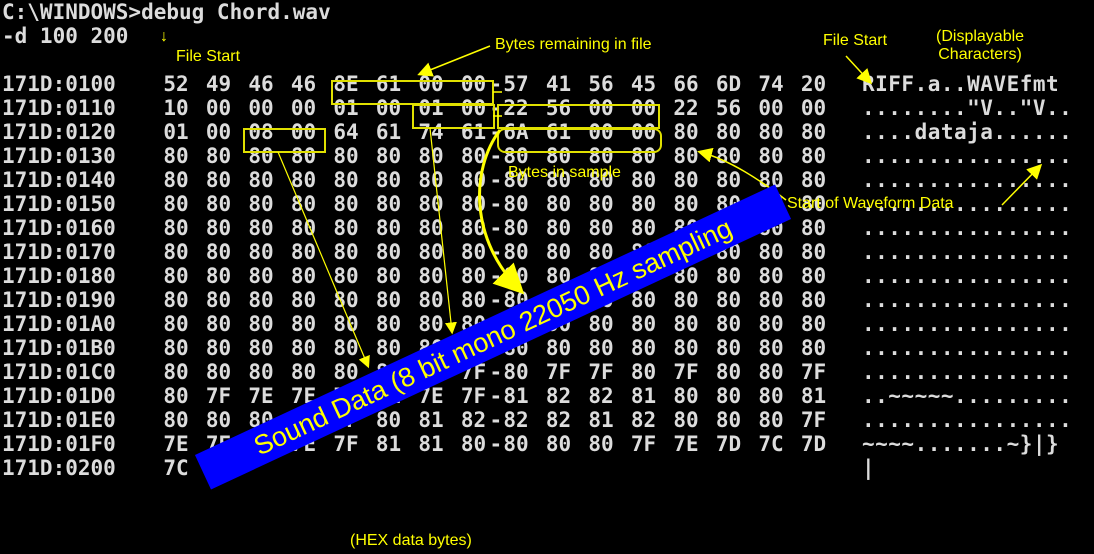 This screenshot has height=554, width=1094. What do you see at coordinates (284, 140) in the screenshot?
I see `highlight-bits-per-sample` at bounding box center [284, 140].